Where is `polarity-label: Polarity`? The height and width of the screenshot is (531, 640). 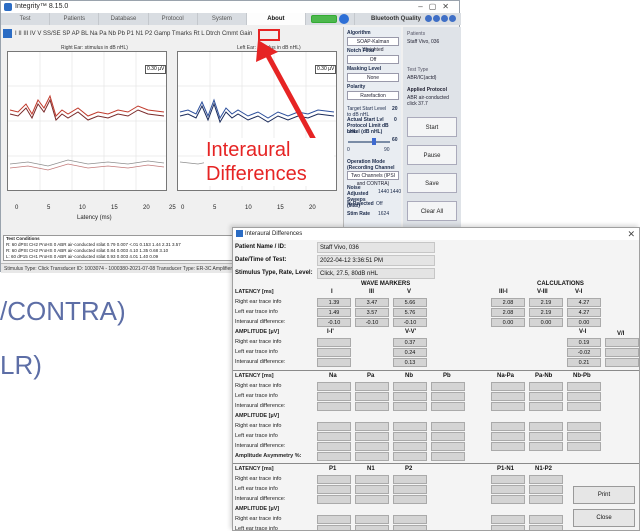 polarity-label: Polarity is located at coordinates (356, 87).